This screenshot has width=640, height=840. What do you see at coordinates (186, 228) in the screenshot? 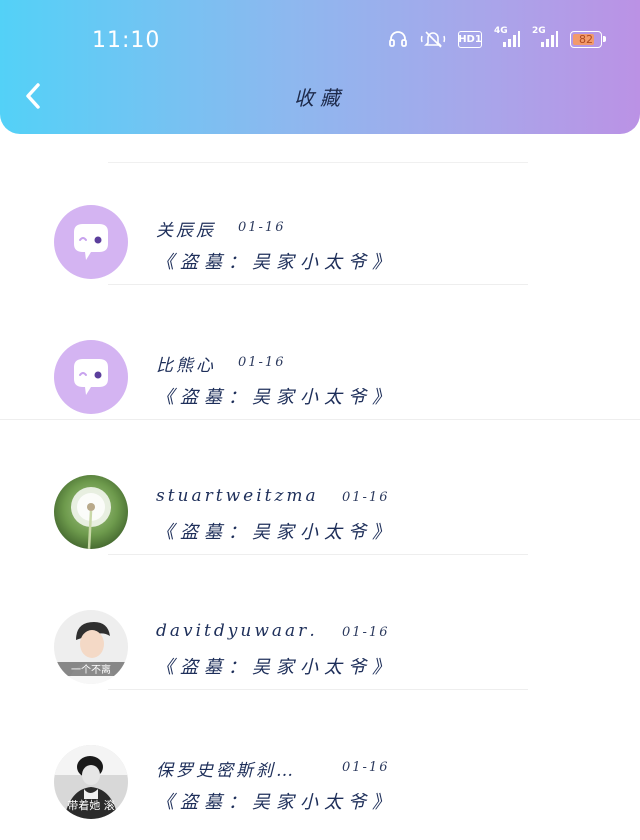
I see `user-name: 关辰辰` at bounding box center [186, 228].